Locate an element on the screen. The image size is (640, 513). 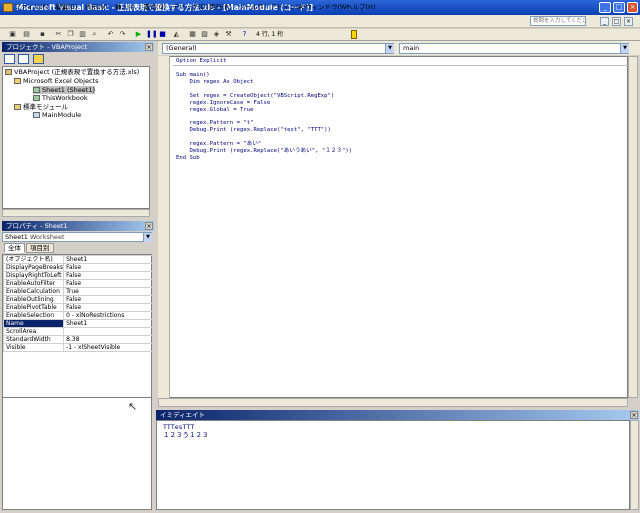
menu-debug: デバッグ(D) is located at coordinates (190, 7).